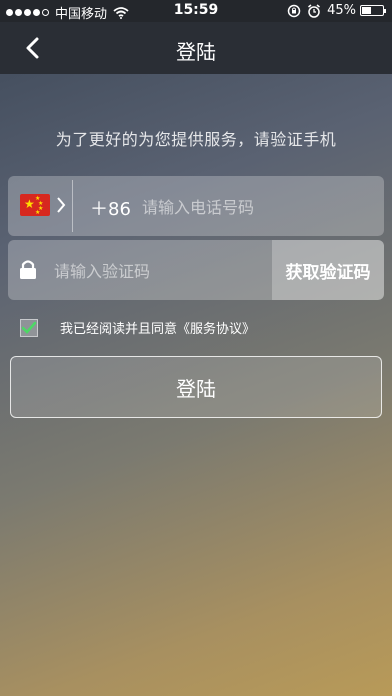  What do you see at coordinates (110, 209) in the screenshot?
I see `country-code: ＋86` at bounding box center [110, 209].